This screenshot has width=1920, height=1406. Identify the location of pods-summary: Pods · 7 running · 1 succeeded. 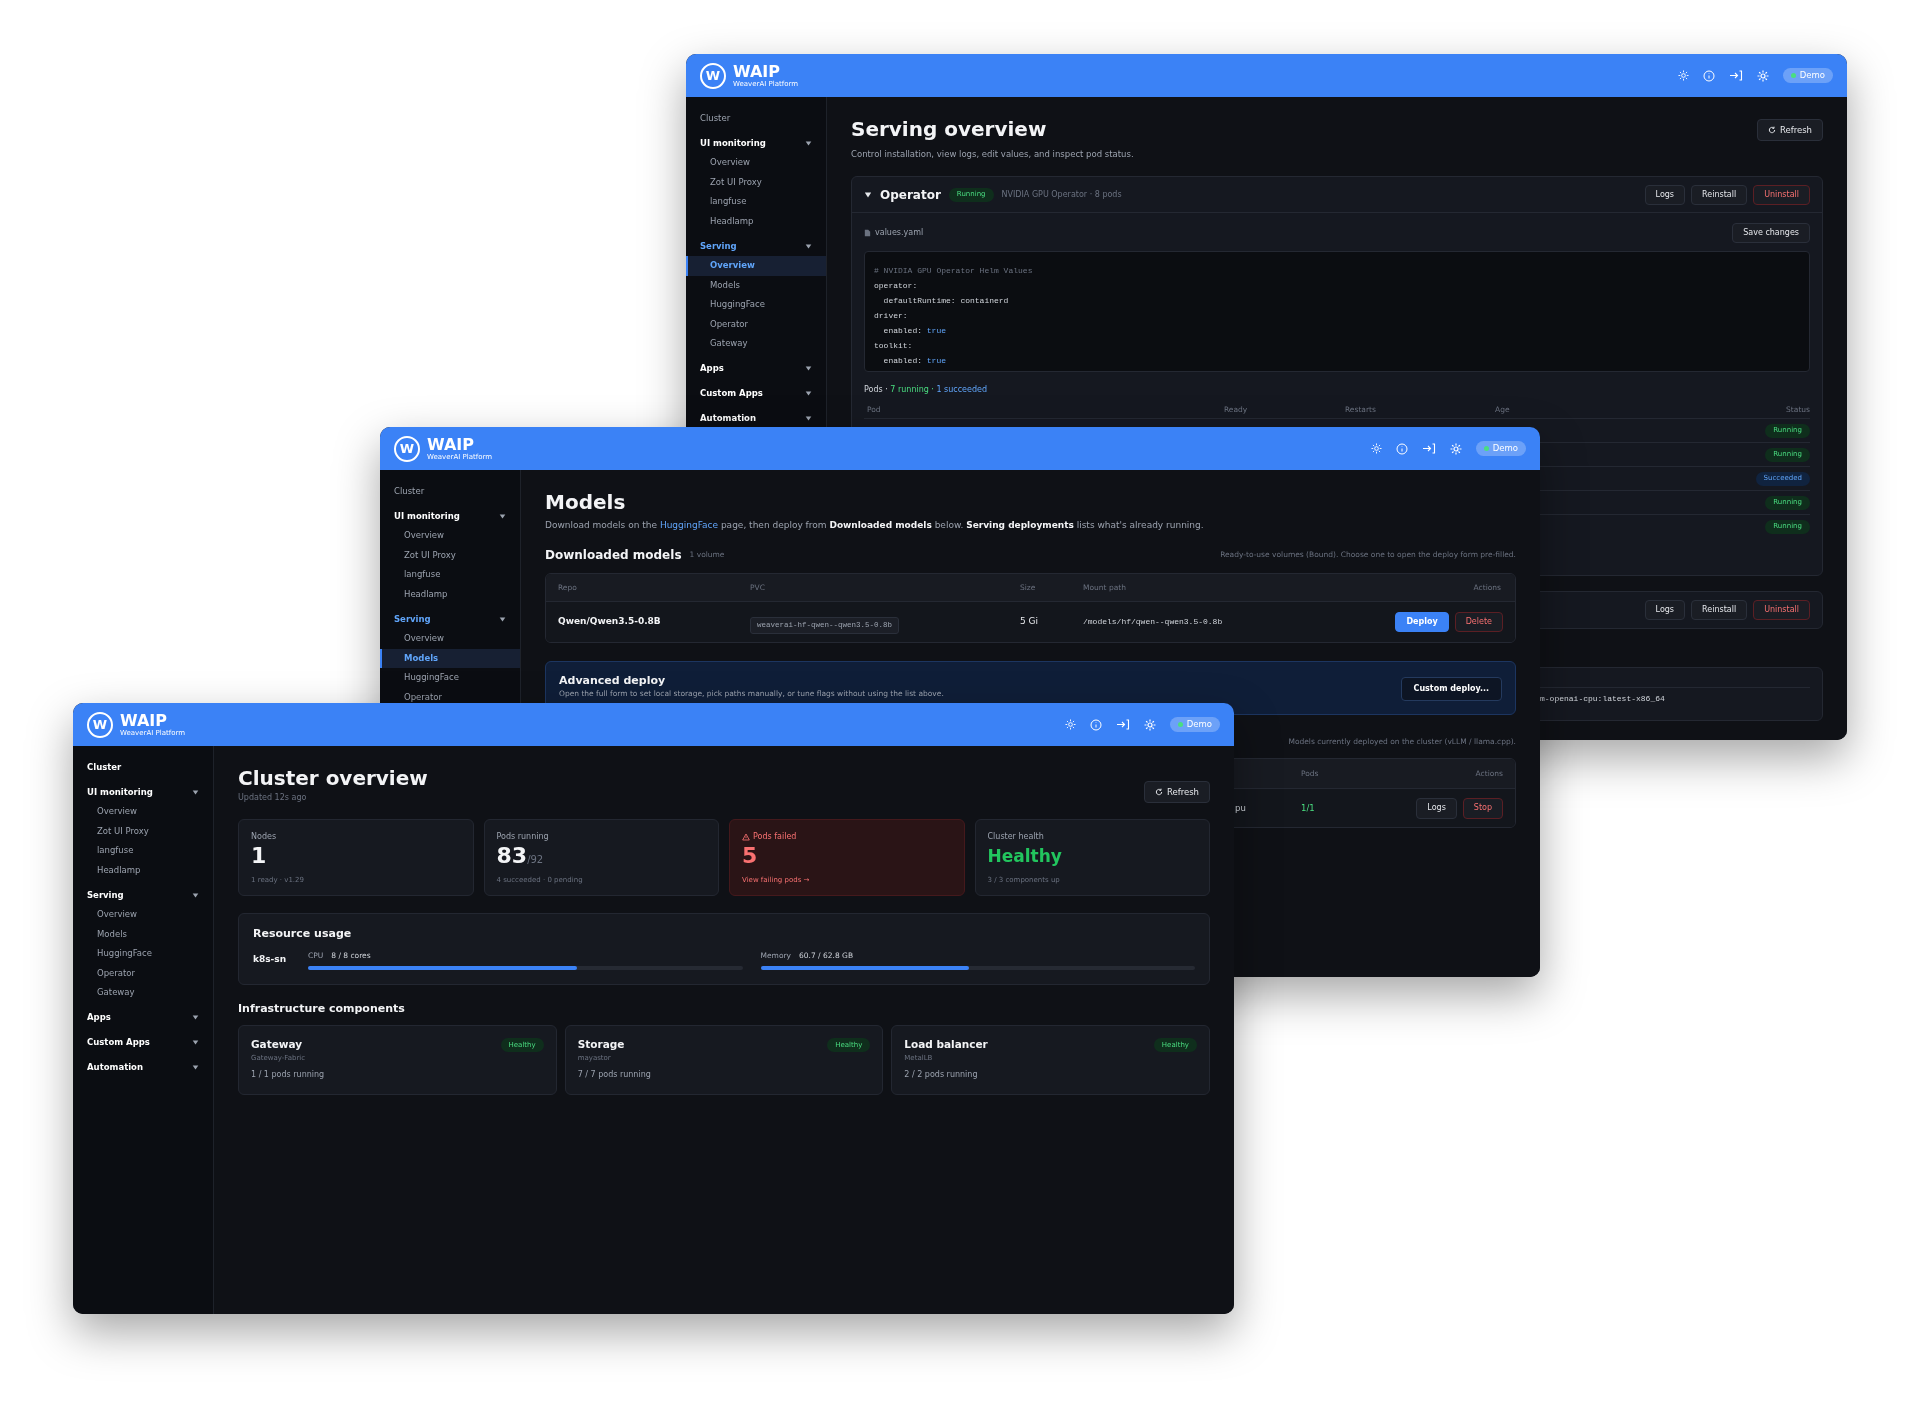
(926, 390).